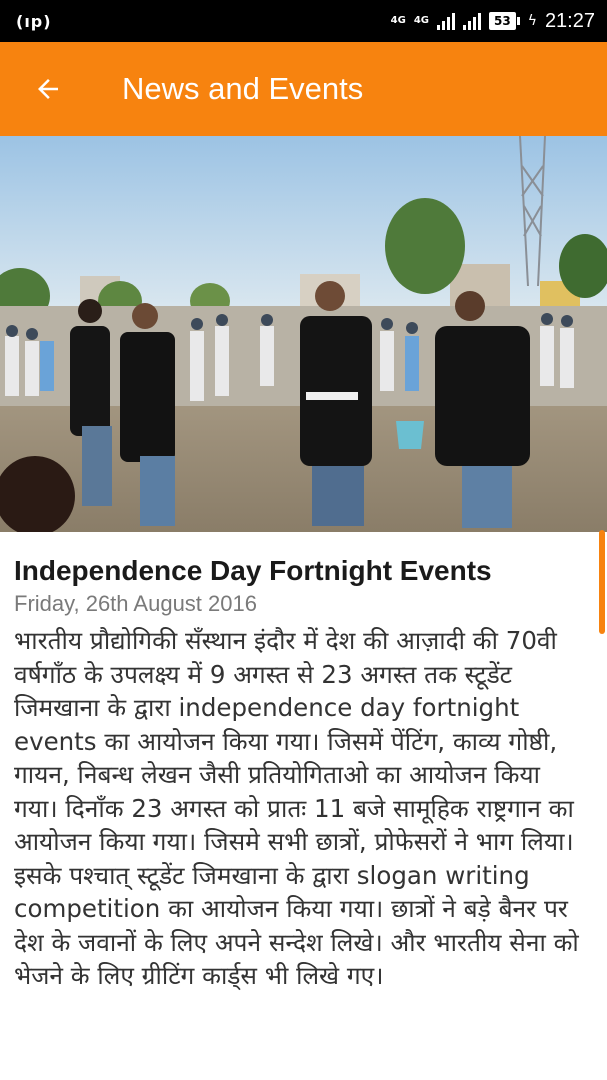 The width and height of the screenshot is (607, 1080). Describe the element at coordinates (135, 603) in the screenshot. I see `article-date: Friday, 26th August 2016` at that location.